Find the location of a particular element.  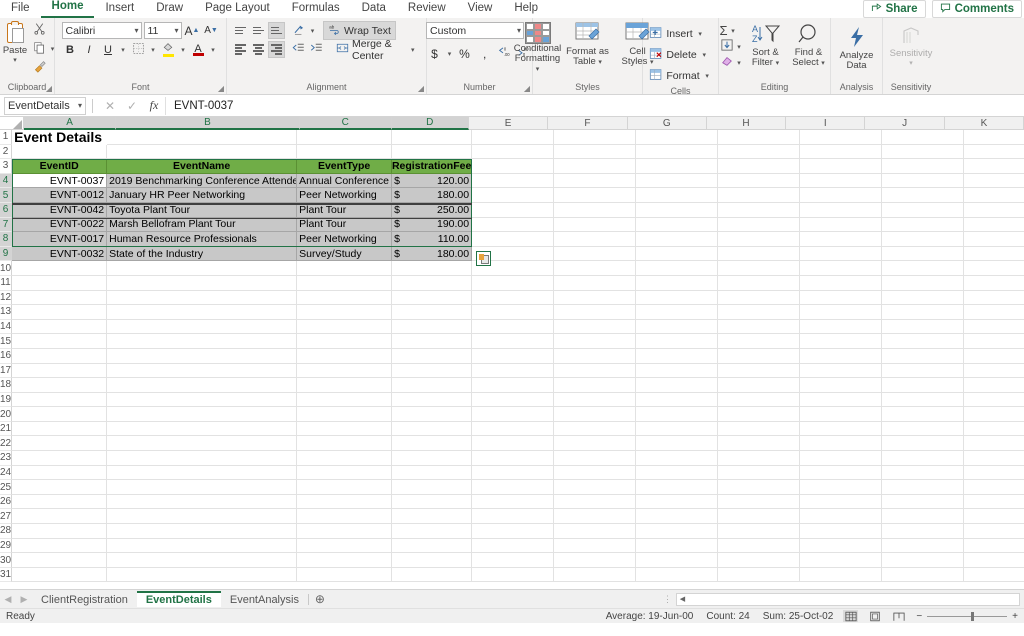

name-box-chevron-down-icon: ▾ is located at coordinates (80, 105).